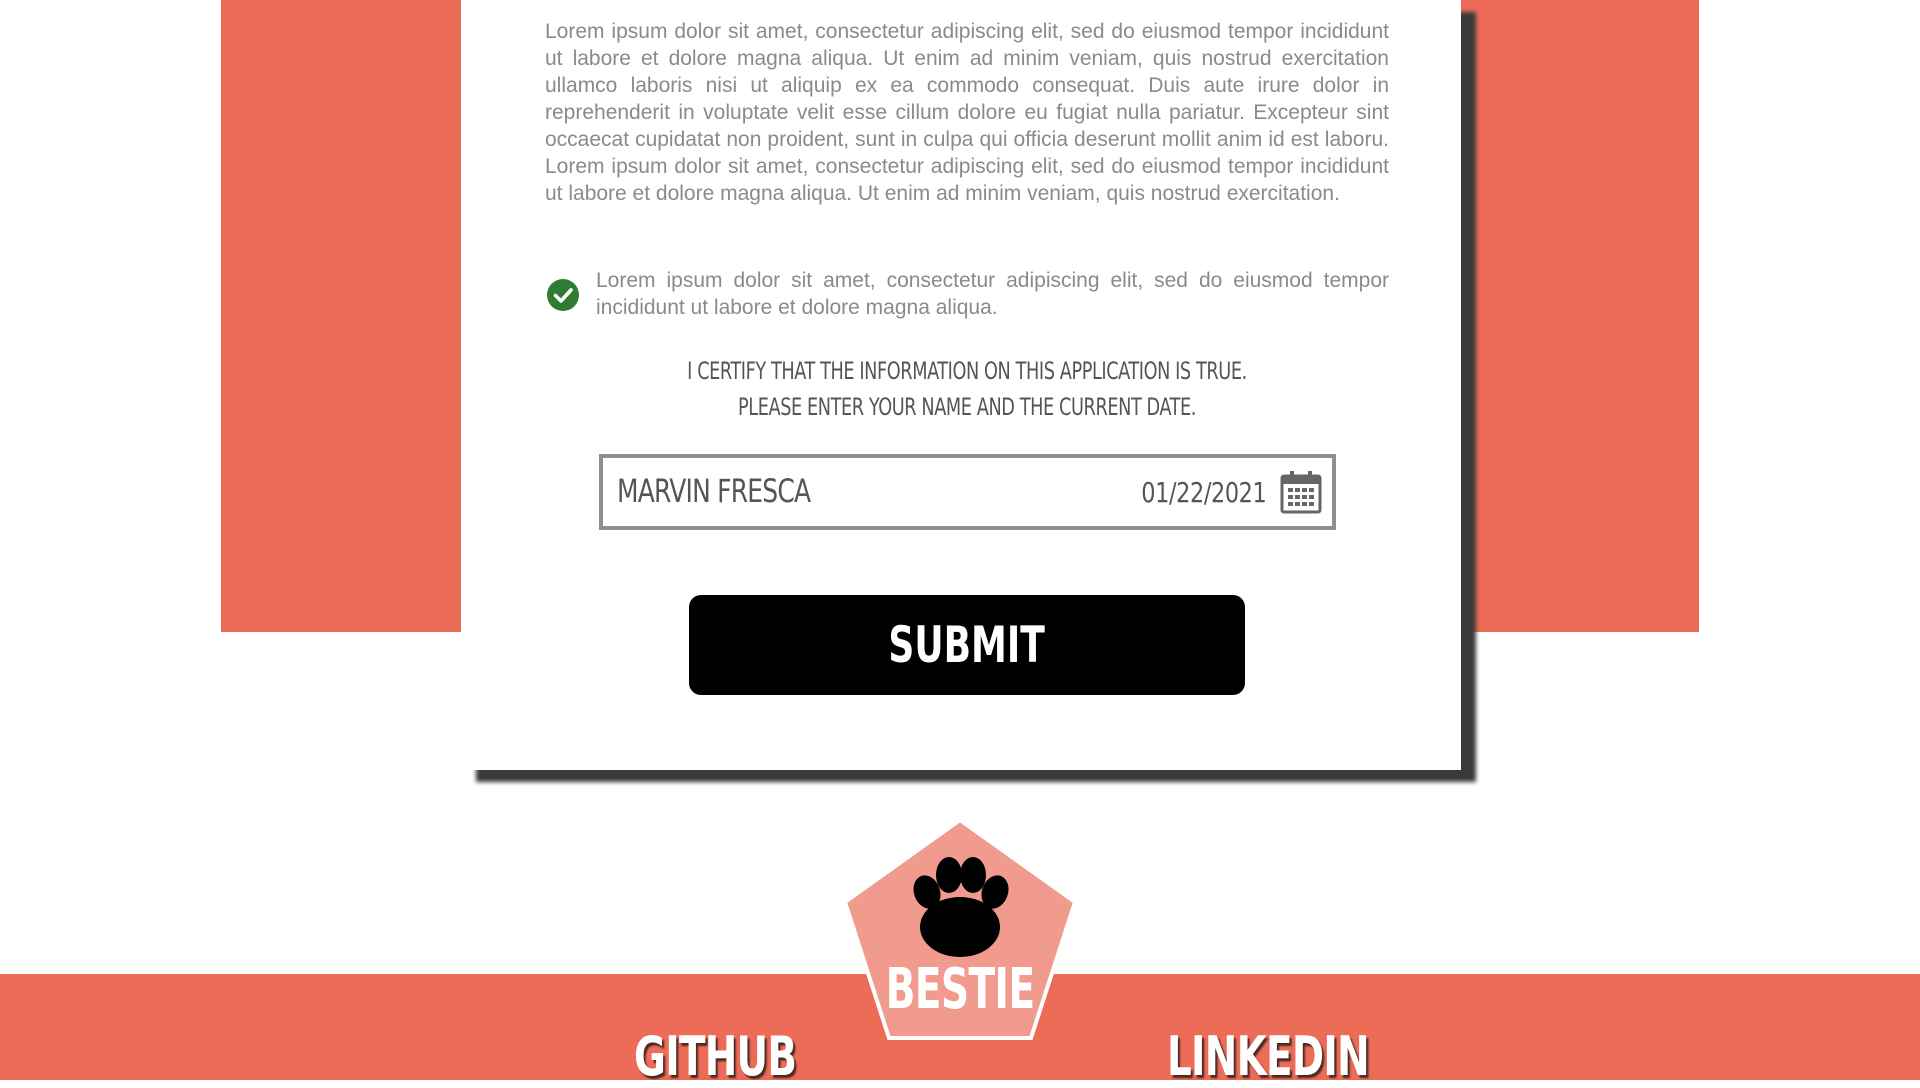  Describe the element at coordinates (714, 491) in the screenshot. I see `name-input: MARVIN FRESCA` at that location.